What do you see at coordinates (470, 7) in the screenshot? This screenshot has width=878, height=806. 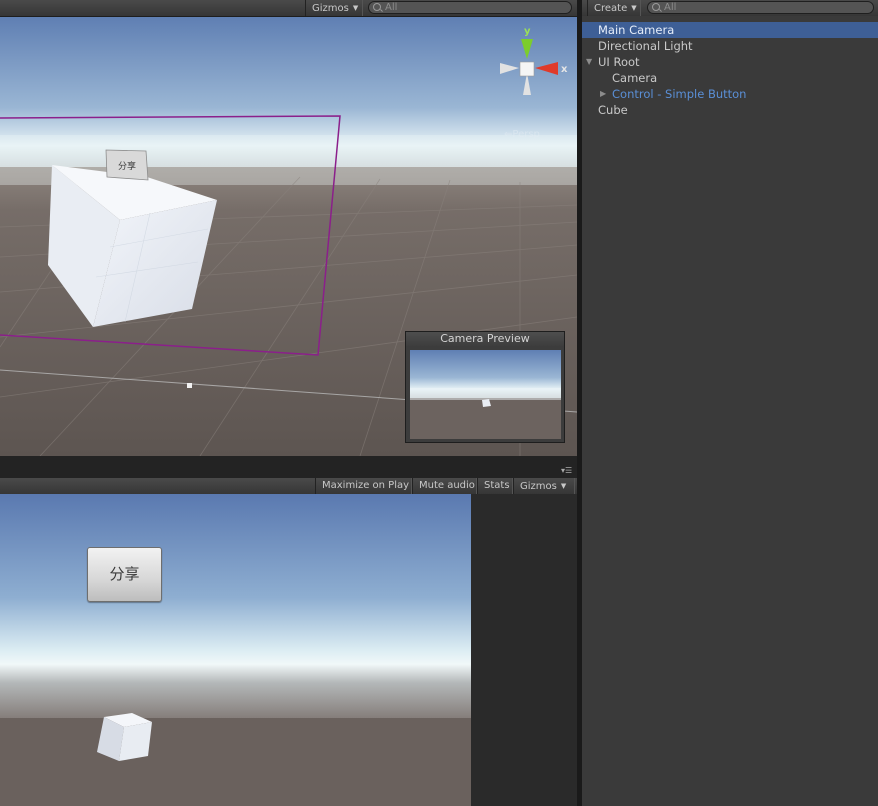 I see `scene-search-input: All` at bounding box center [470, 7].